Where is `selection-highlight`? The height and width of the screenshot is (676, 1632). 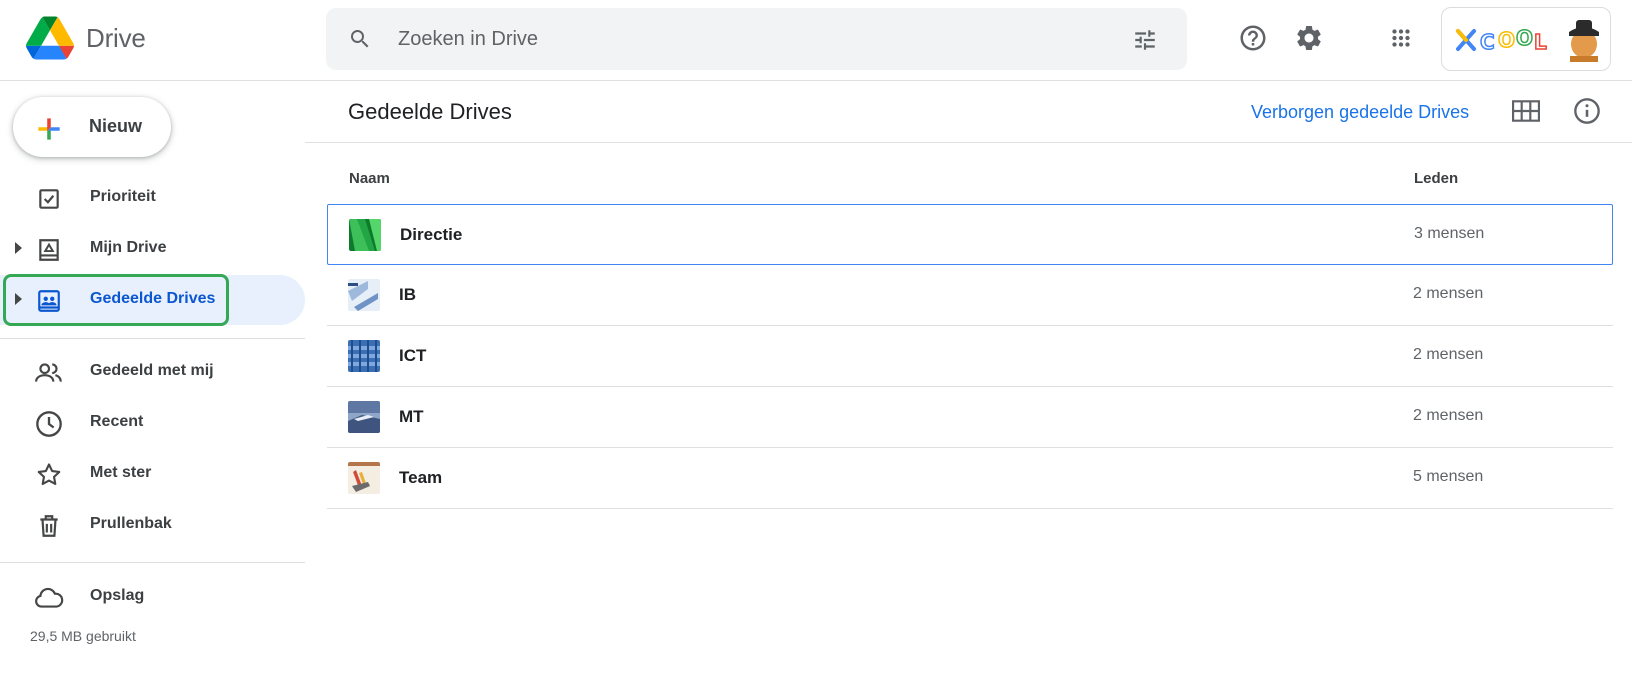 selection-highlight is located at coordinates (116, 300).